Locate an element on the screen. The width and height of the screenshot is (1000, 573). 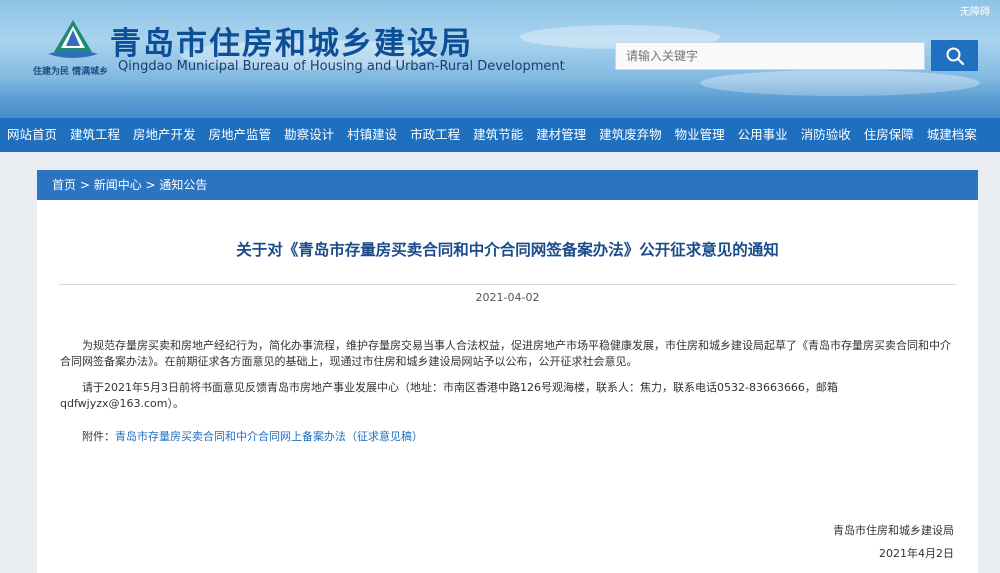
nav-item-construction: 建筑工程 is located at coordinates (95, 135).